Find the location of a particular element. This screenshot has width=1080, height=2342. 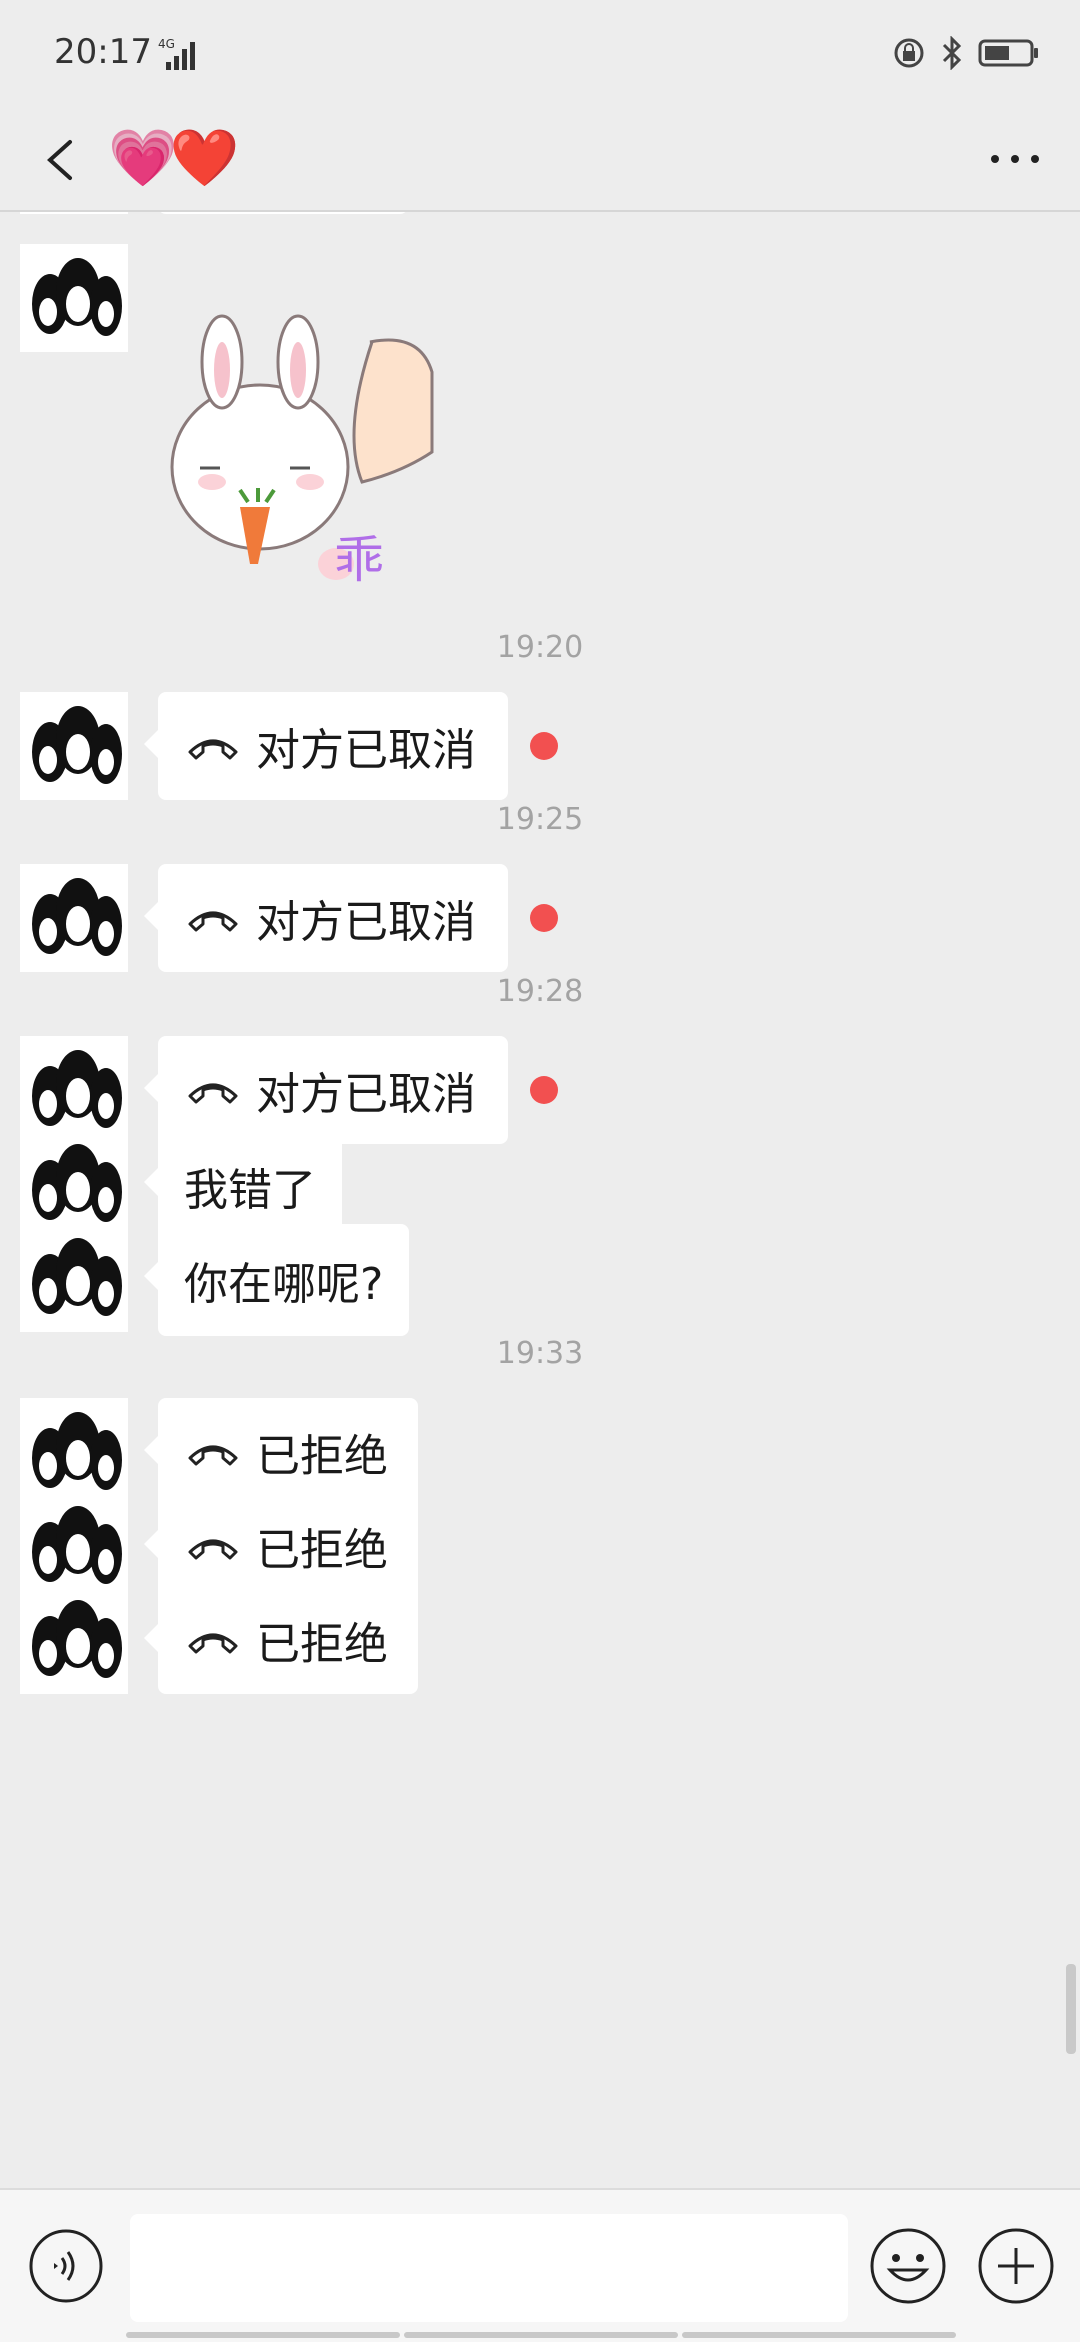

sticker-caption: 乖 is located at coordinates (359, 560).